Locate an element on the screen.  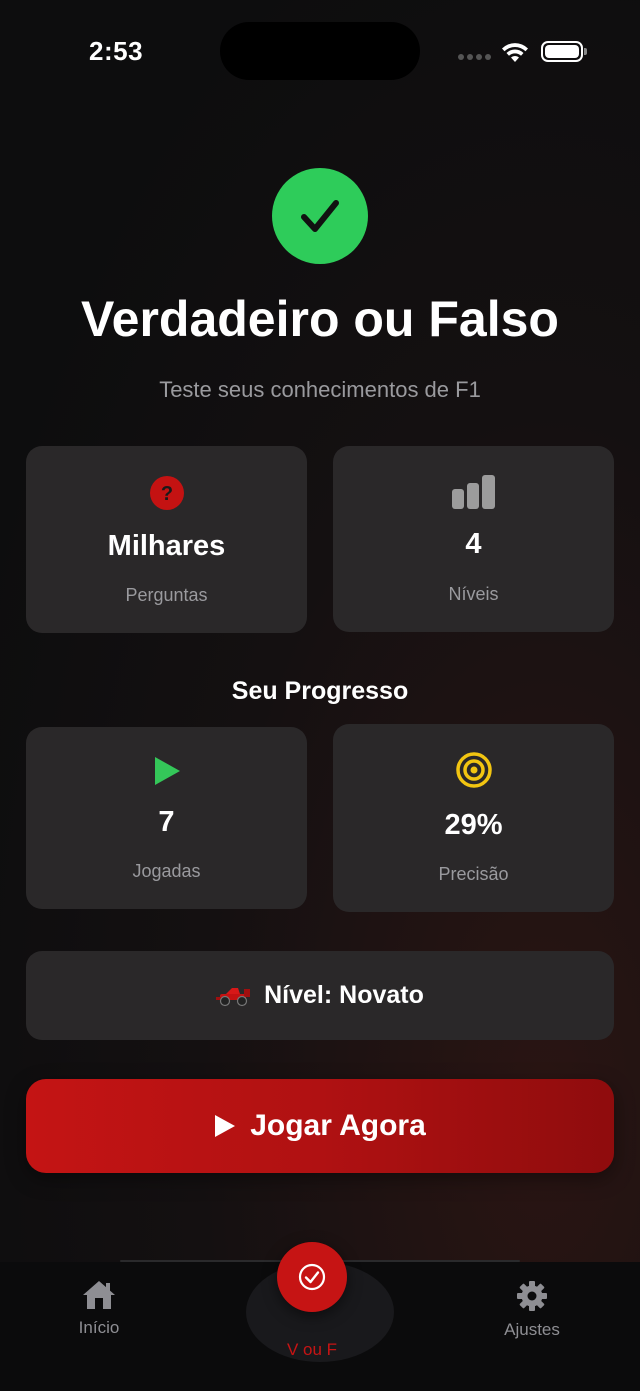
status-bar: 2:53 is located at coordinates (320, 50).